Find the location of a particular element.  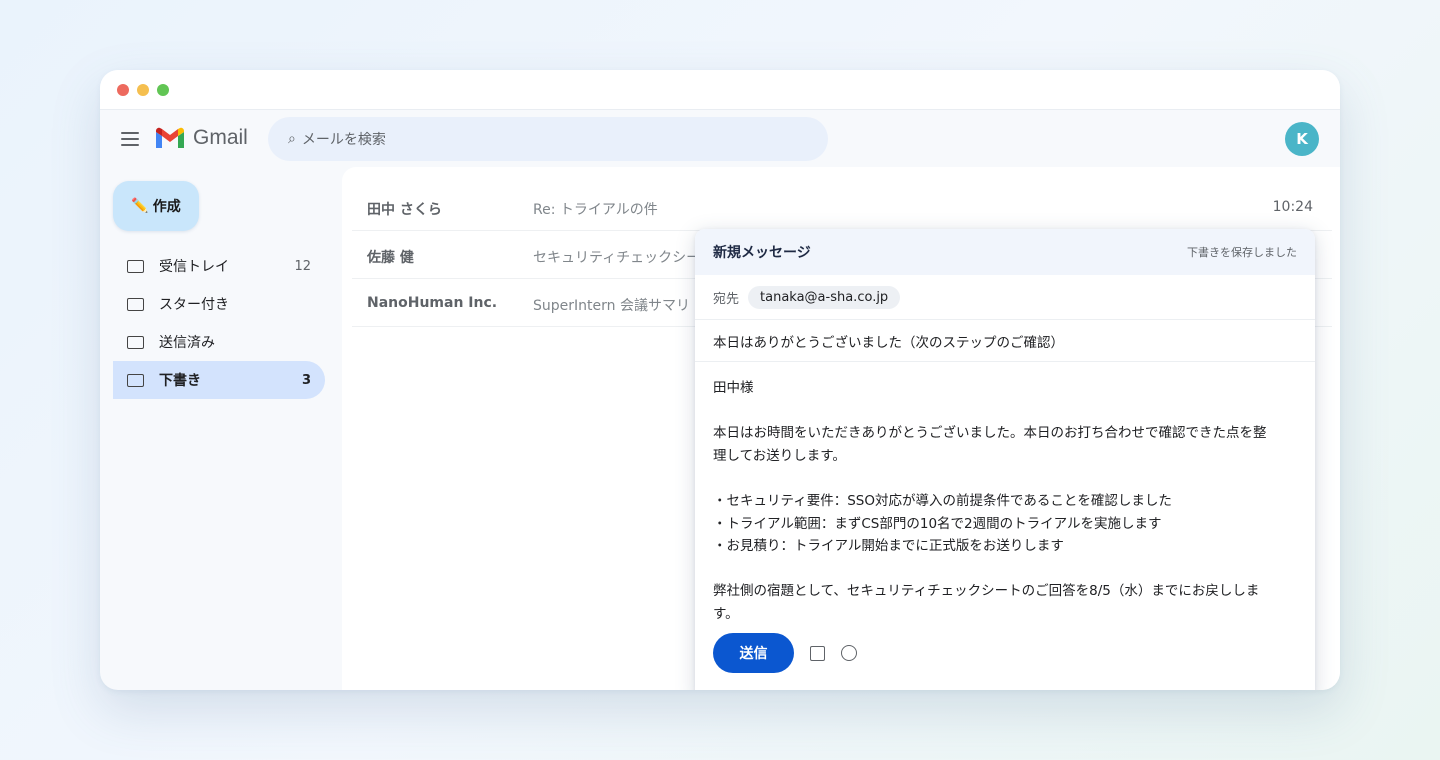

minimize-window-button is located at coordinates (143, 89).